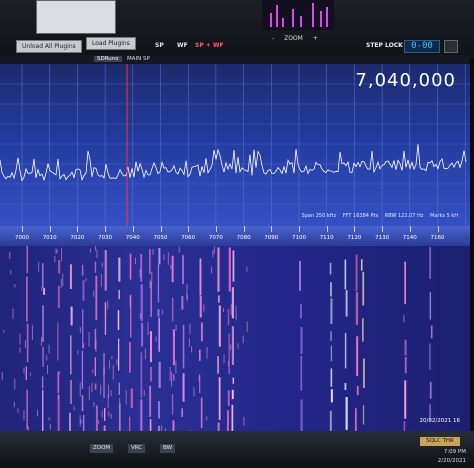 Image resolution: width=474 pixels, height=468 pixels. I want to click on tab-sdruno: SDRuno, so click(108, 59).